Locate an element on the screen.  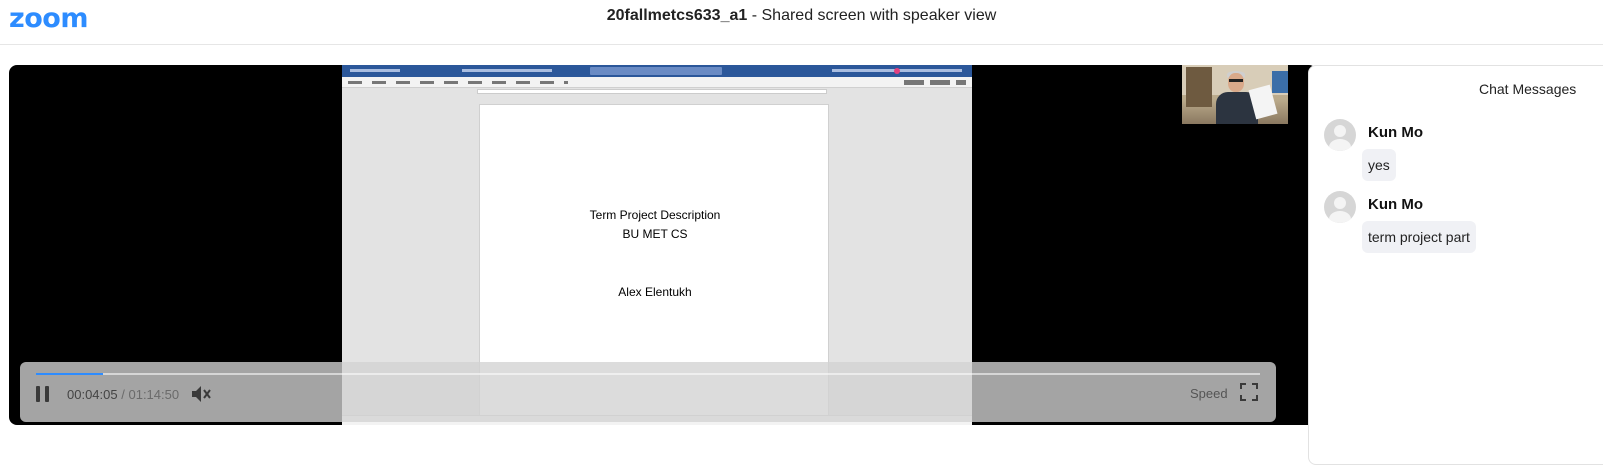
word-ribbon is located at coordinates (657, 82).